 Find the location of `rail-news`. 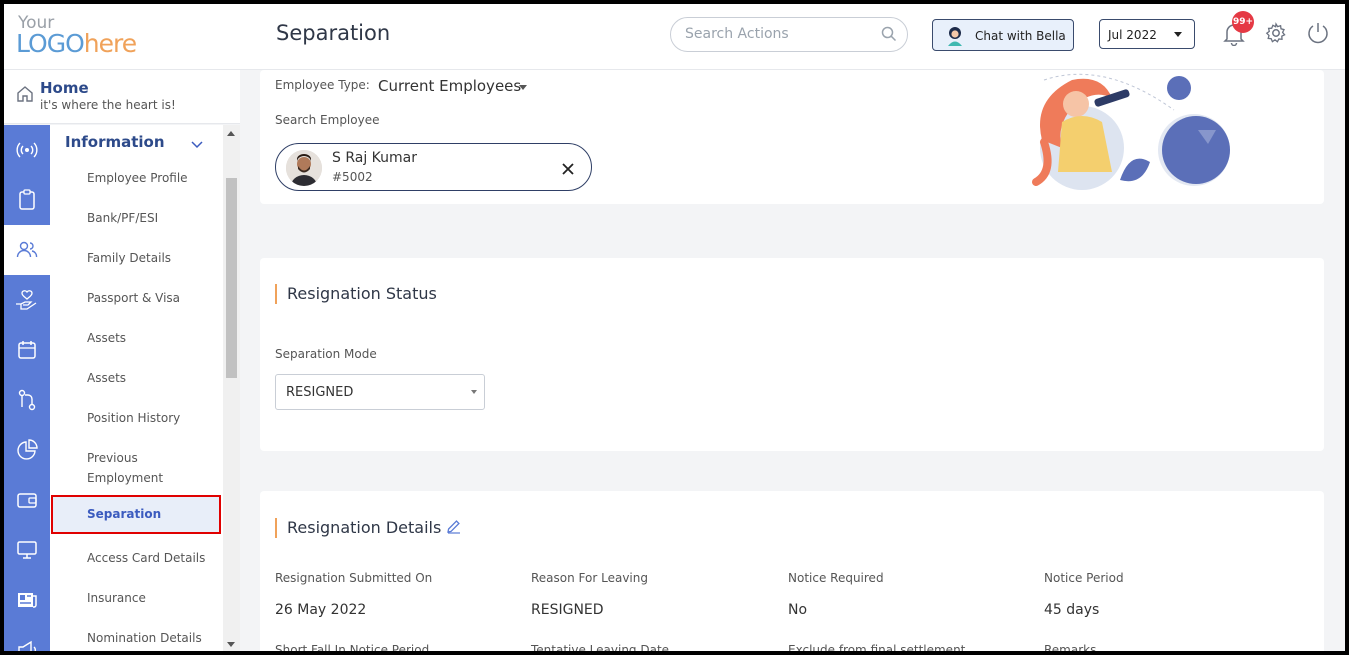

rail-news is located at coordinates (27, 600).